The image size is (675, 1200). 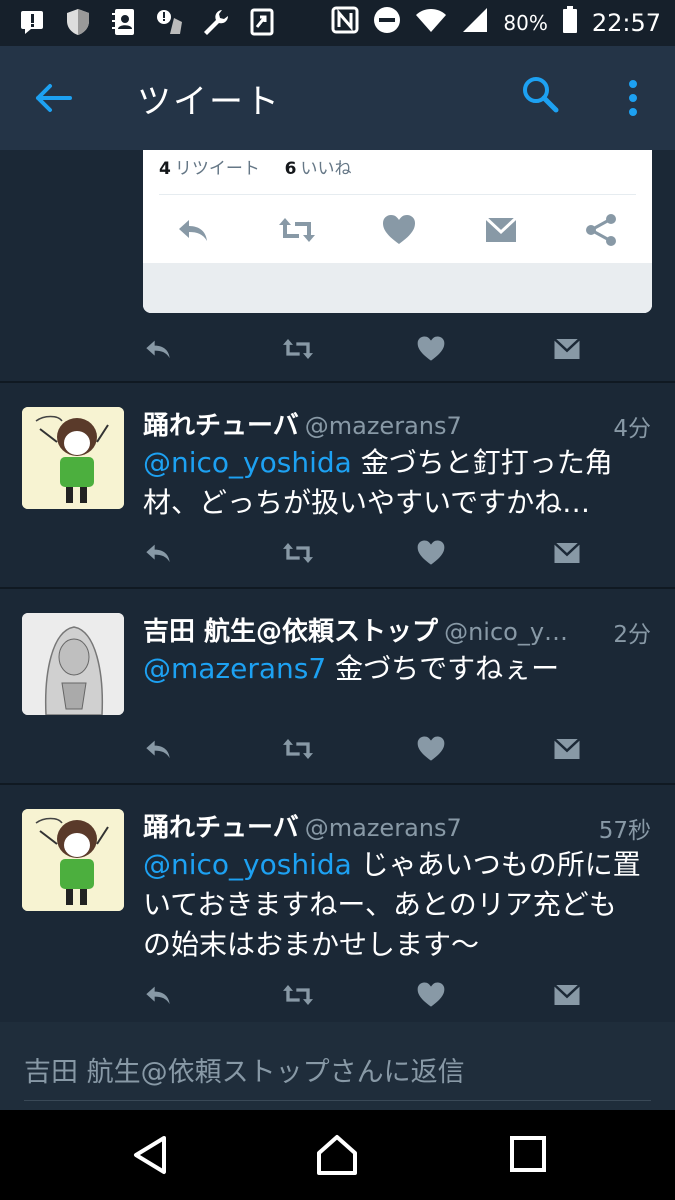 I want to click on status-bar: 80% 22:57, so click(x=337, y=23).